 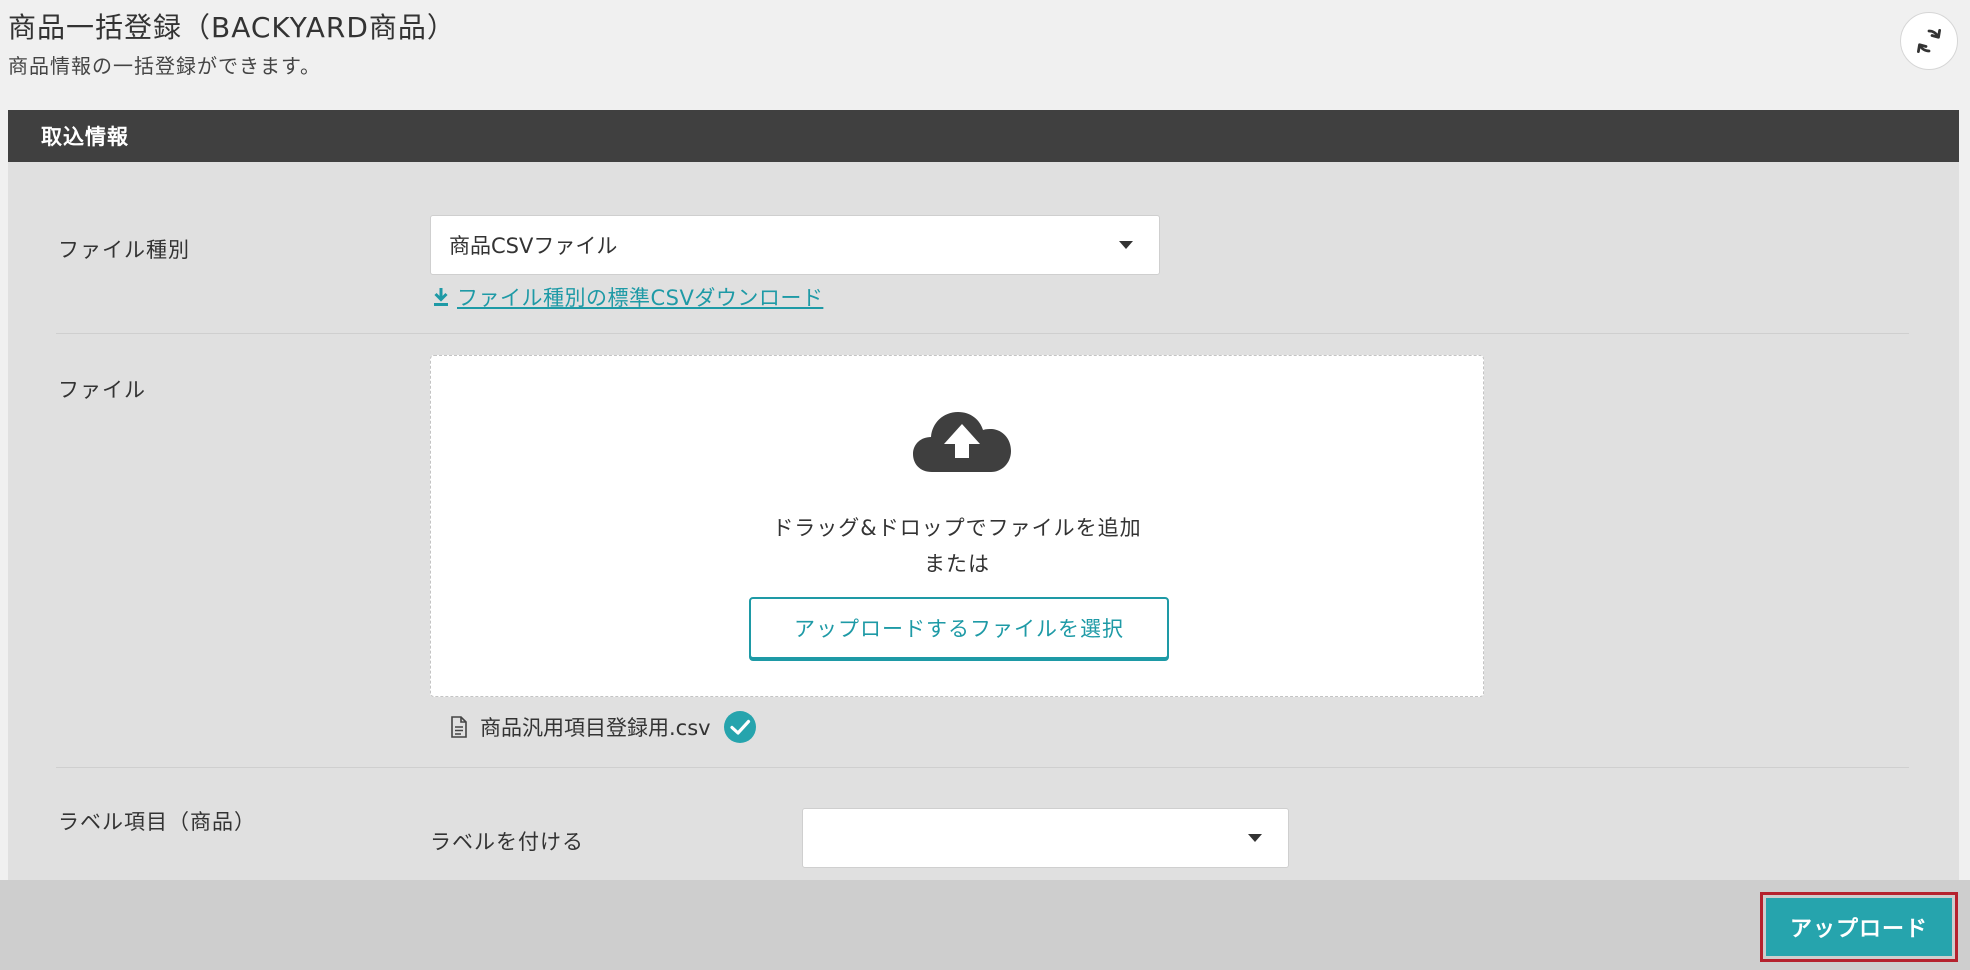 What do you see at coordinates (962, 442) in the screenshot?
I see `cloud-upload-icon` at bounding box center [962, 442].